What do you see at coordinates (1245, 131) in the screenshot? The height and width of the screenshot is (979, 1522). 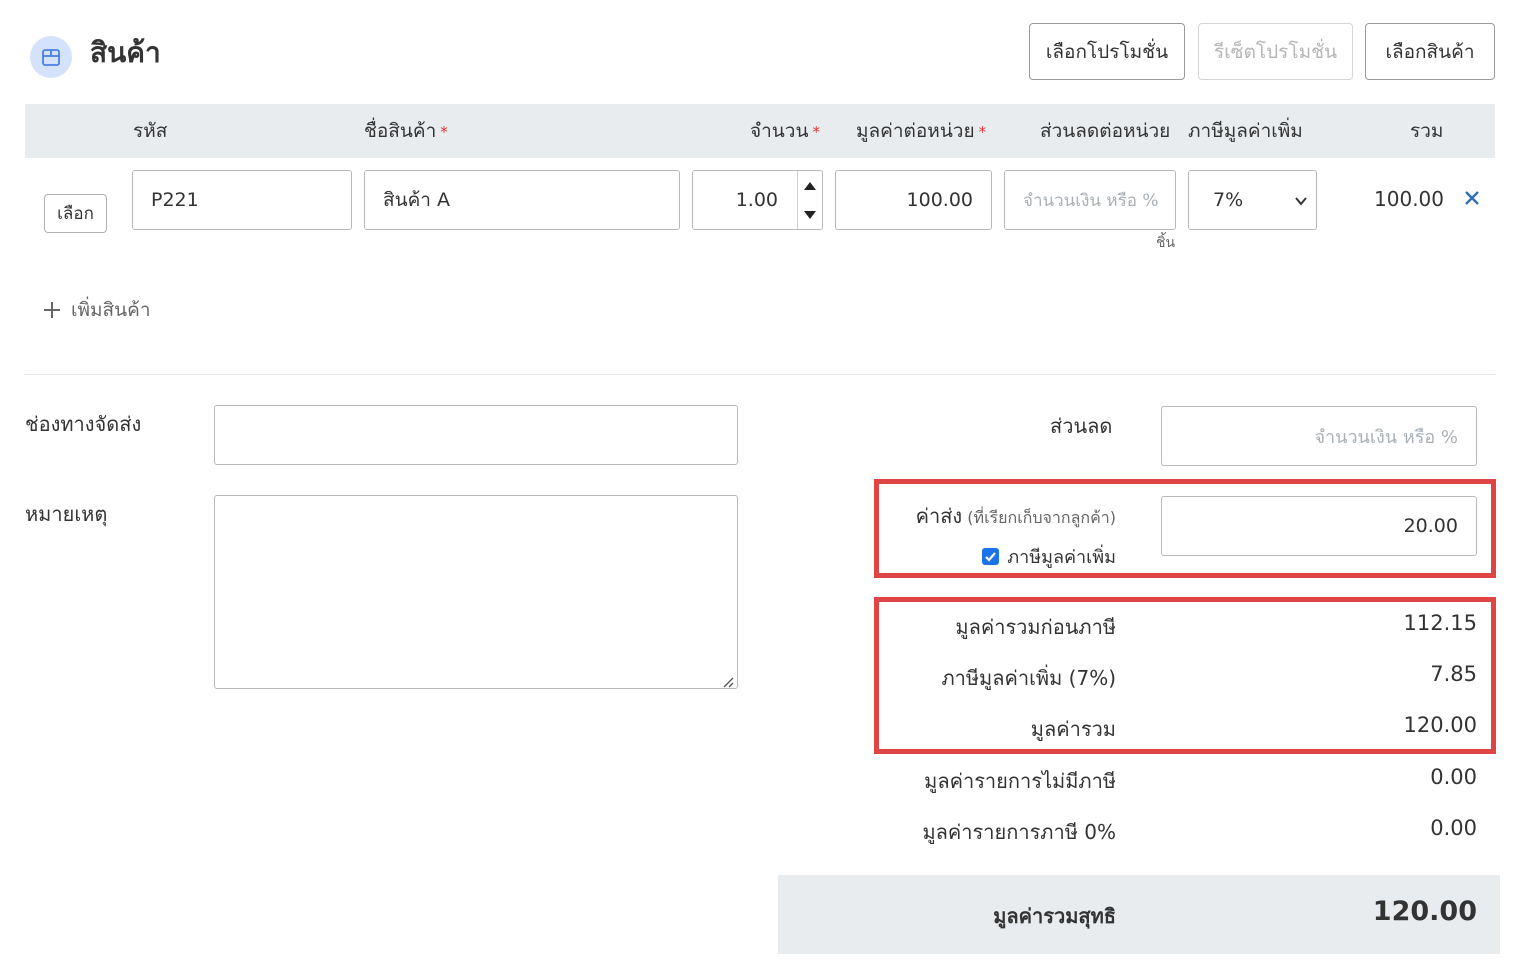 I see `column-vat: ภาษีมูลค่าเพิ่ม` at bounding box center [1245, 131].